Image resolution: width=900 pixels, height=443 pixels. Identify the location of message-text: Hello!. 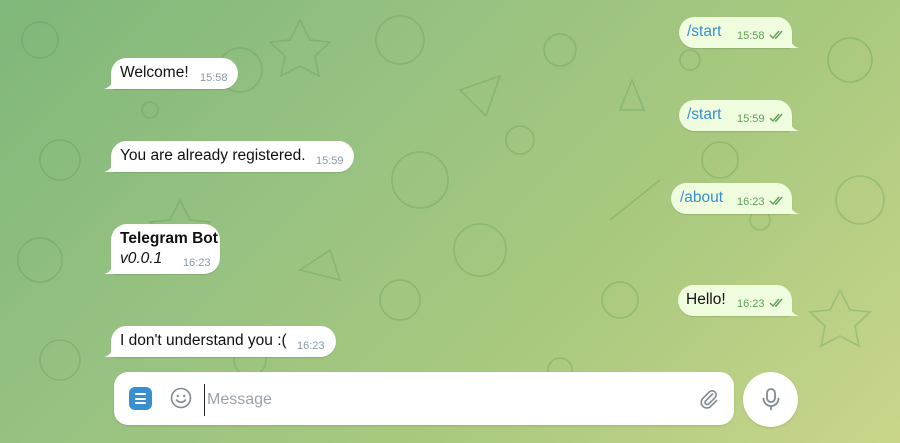
(706, 299).